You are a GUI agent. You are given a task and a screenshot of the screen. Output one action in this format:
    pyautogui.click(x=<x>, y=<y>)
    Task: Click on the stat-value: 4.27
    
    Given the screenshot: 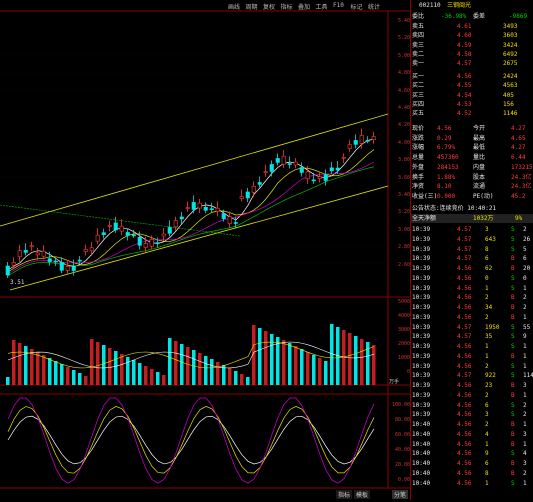 What is the action you would take?
    pyautogui.click(x=518, y=148)
    